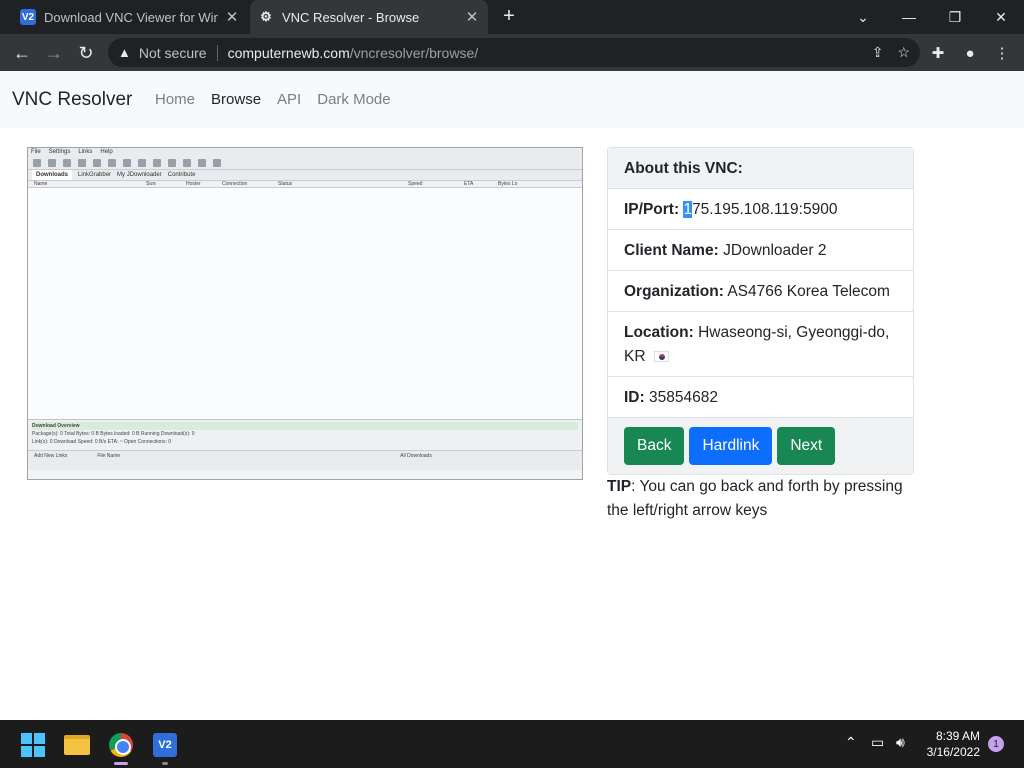  What do you see at coordinates (139, 175) in the screenshot?
I see `preview-tab: My JDownloader` at bounding box center [139, 175].